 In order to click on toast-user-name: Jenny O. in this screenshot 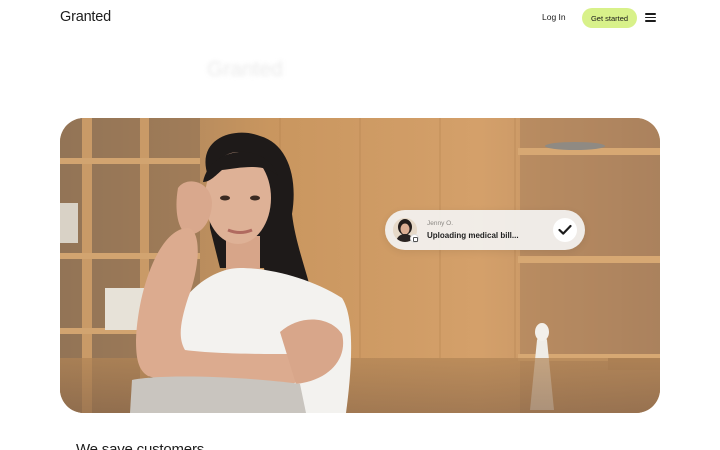, I will do `click(440, 223)`.